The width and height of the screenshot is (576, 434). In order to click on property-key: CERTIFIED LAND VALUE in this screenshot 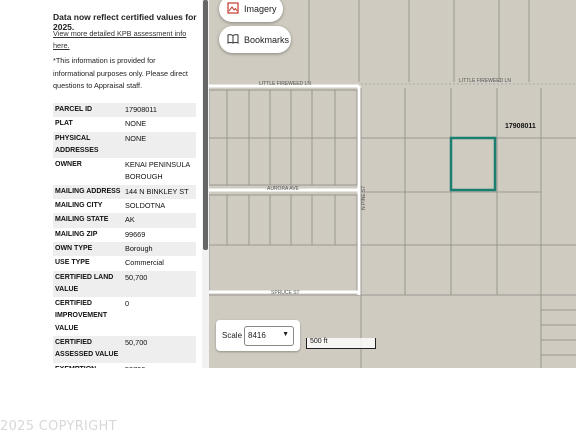, I will do `click(88, 284)`.